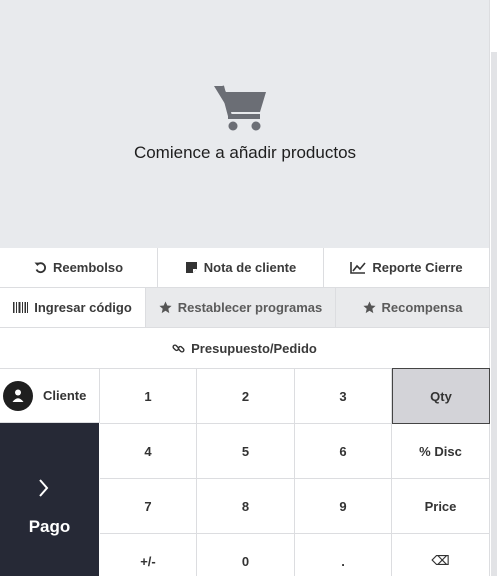 Image resolution: width=497 pixels, height=576 pixels. What do you see at coordinates (178, 348) in the screenshot?
I see `link-icon` at bounding box center [178, 348].